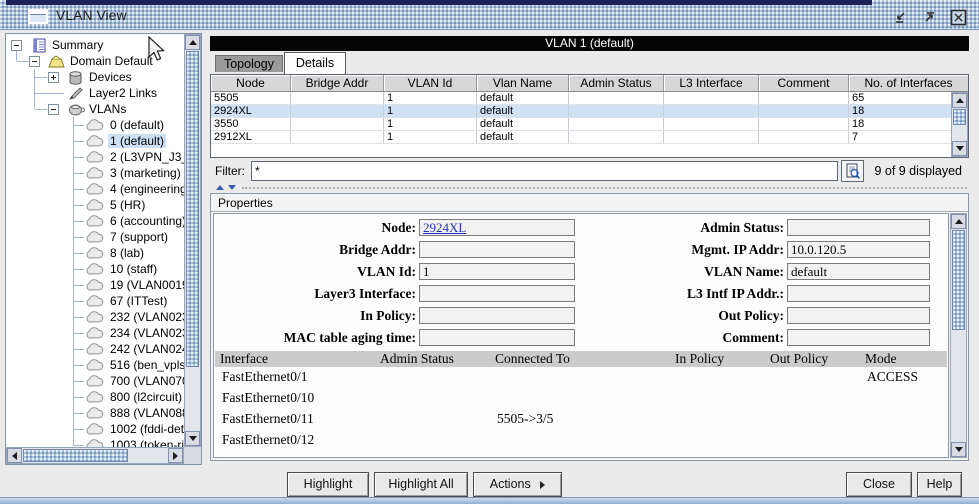 The width and height of the screenshot is (979, 504). I want to click on highlight-button: Highlight, so click(328, 484).